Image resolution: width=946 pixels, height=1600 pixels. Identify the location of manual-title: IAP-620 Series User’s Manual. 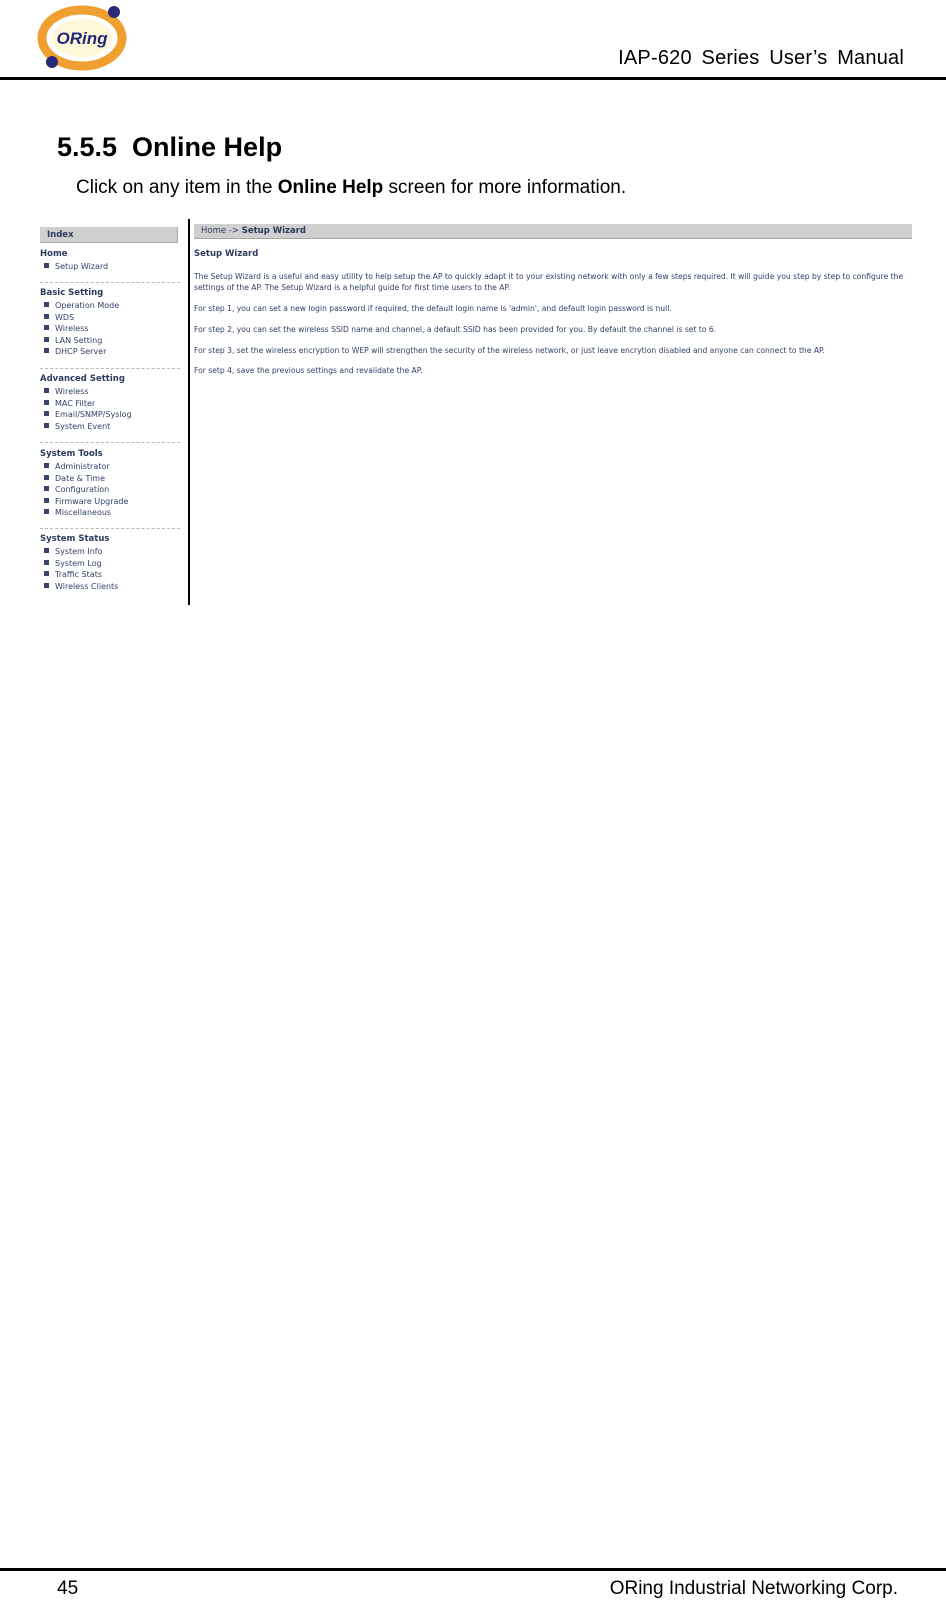
(761, 58).